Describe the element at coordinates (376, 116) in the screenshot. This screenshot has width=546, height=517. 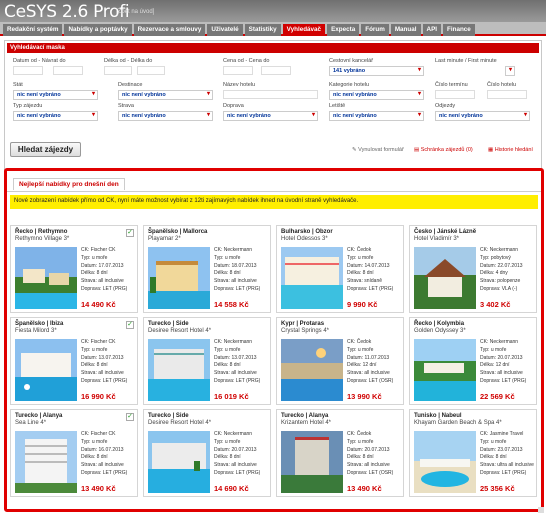
I see `airport-select: nic není vybráno` at that location.